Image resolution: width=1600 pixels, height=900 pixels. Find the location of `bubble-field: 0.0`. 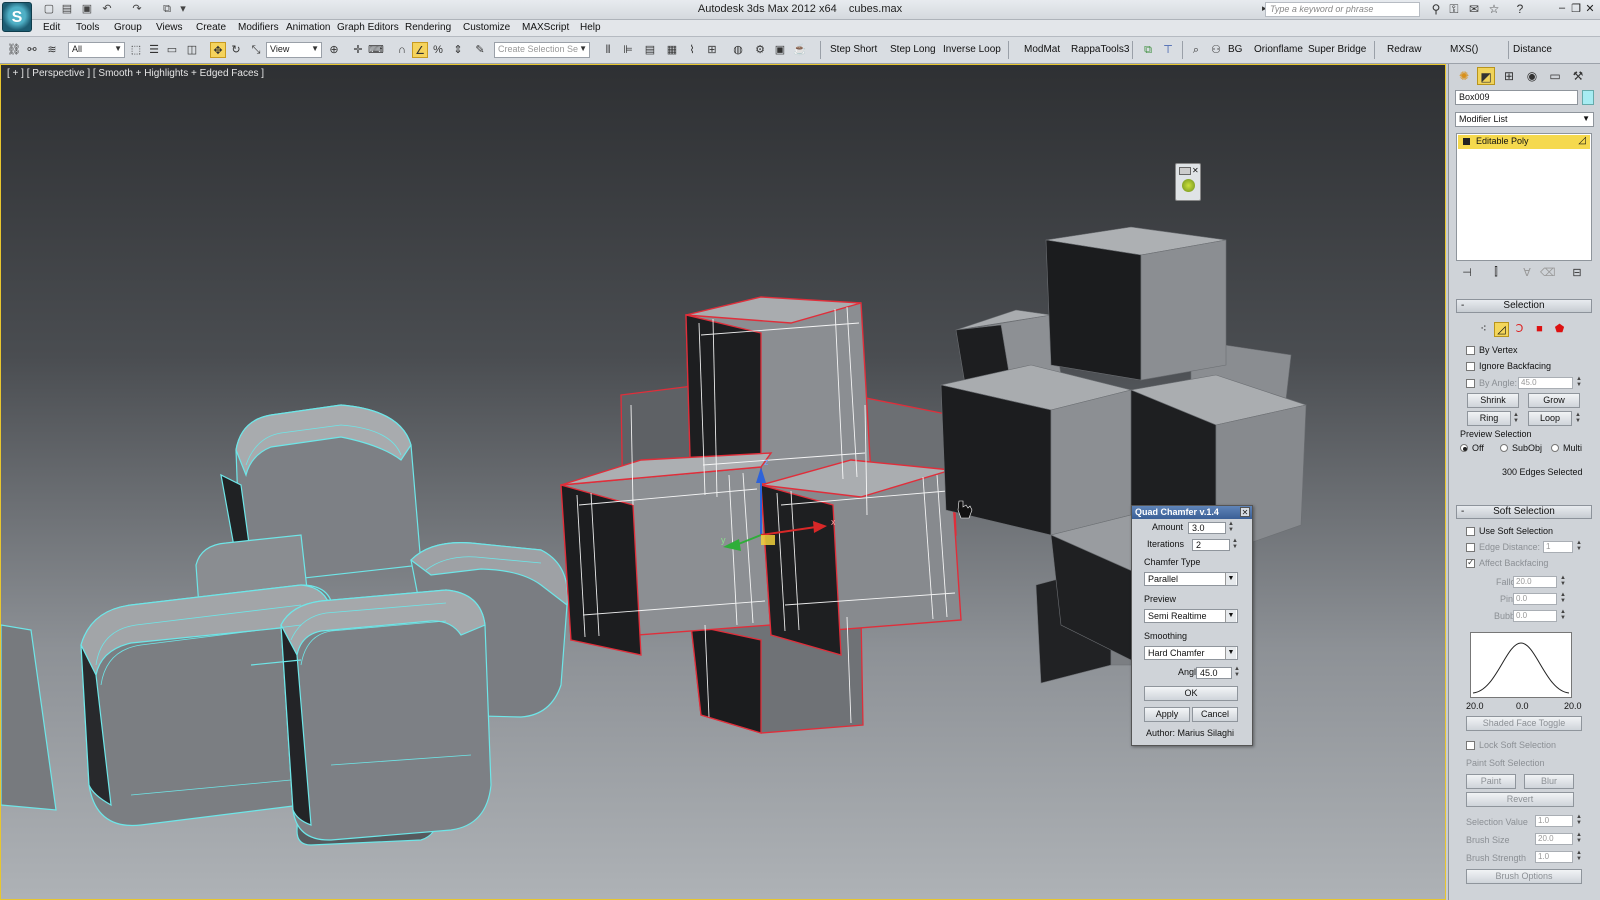

bubble-field: 0.0 is located at coordinates (1535, 616).